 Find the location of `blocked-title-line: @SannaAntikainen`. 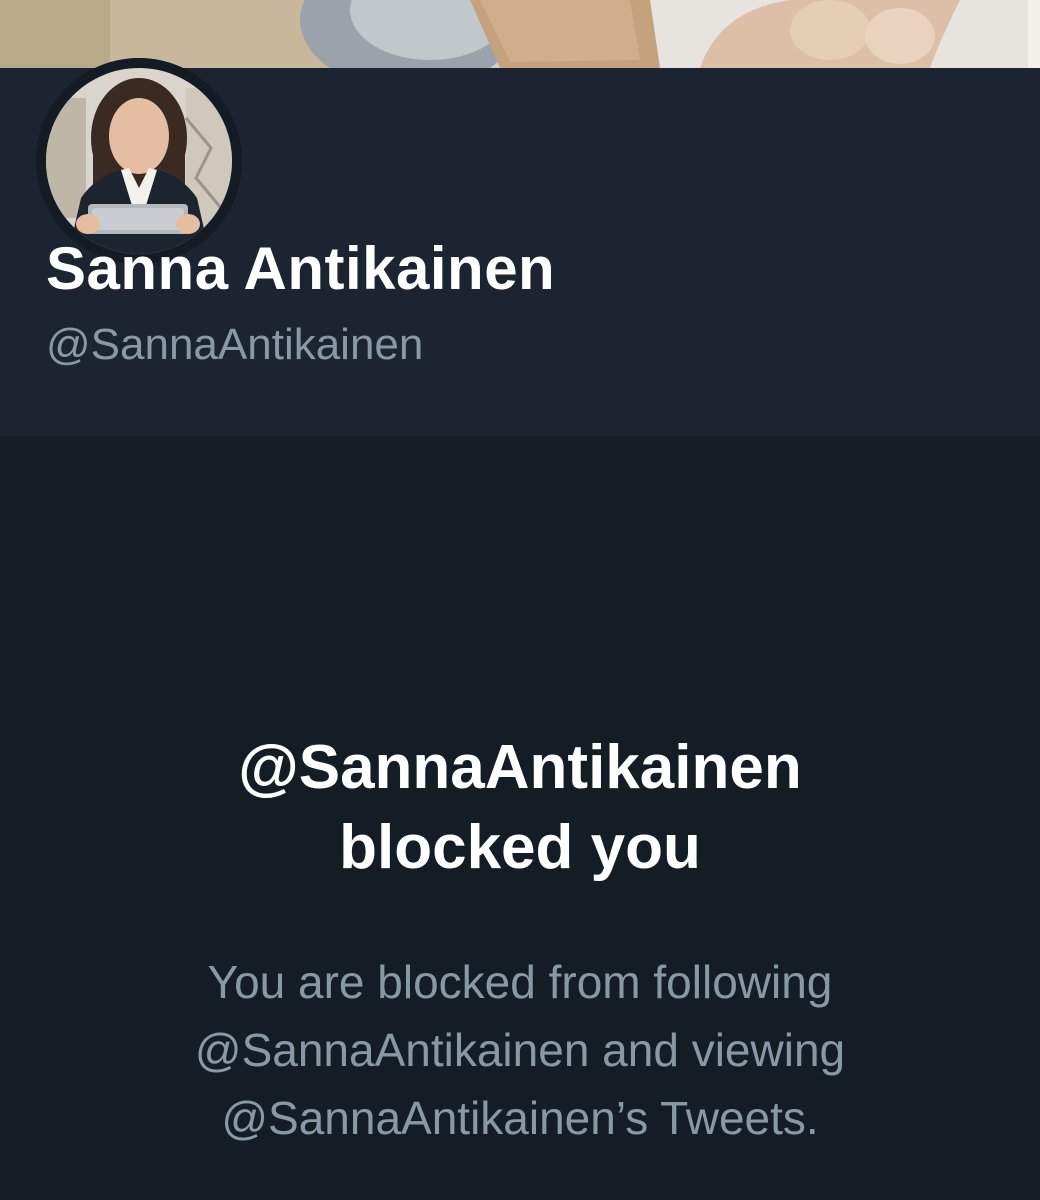

blocked-title-line: @SannaAntikainen is located at coordinates (520, 767).